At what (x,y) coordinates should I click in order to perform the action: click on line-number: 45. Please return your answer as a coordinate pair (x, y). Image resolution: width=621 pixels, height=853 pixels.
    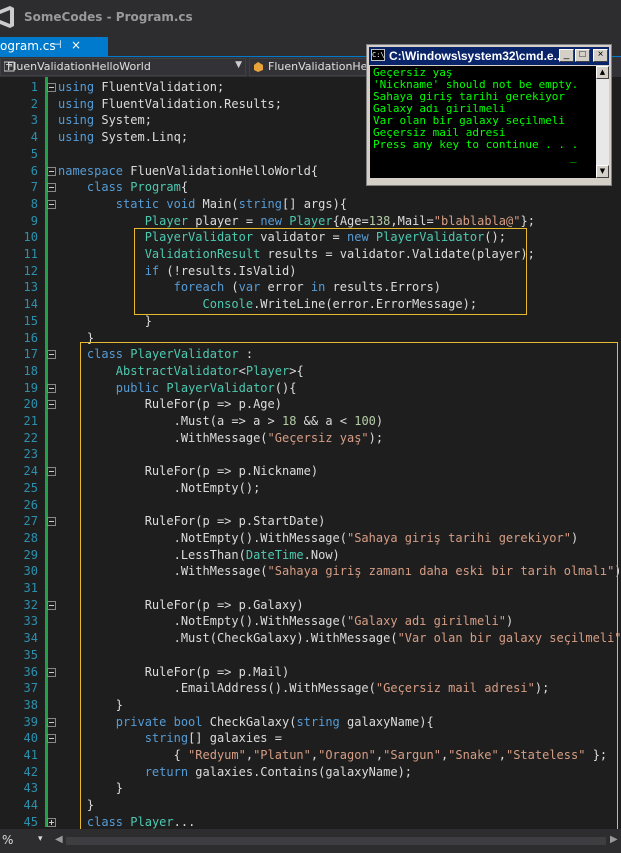
    Looking at the image, I should click on (30, 822).